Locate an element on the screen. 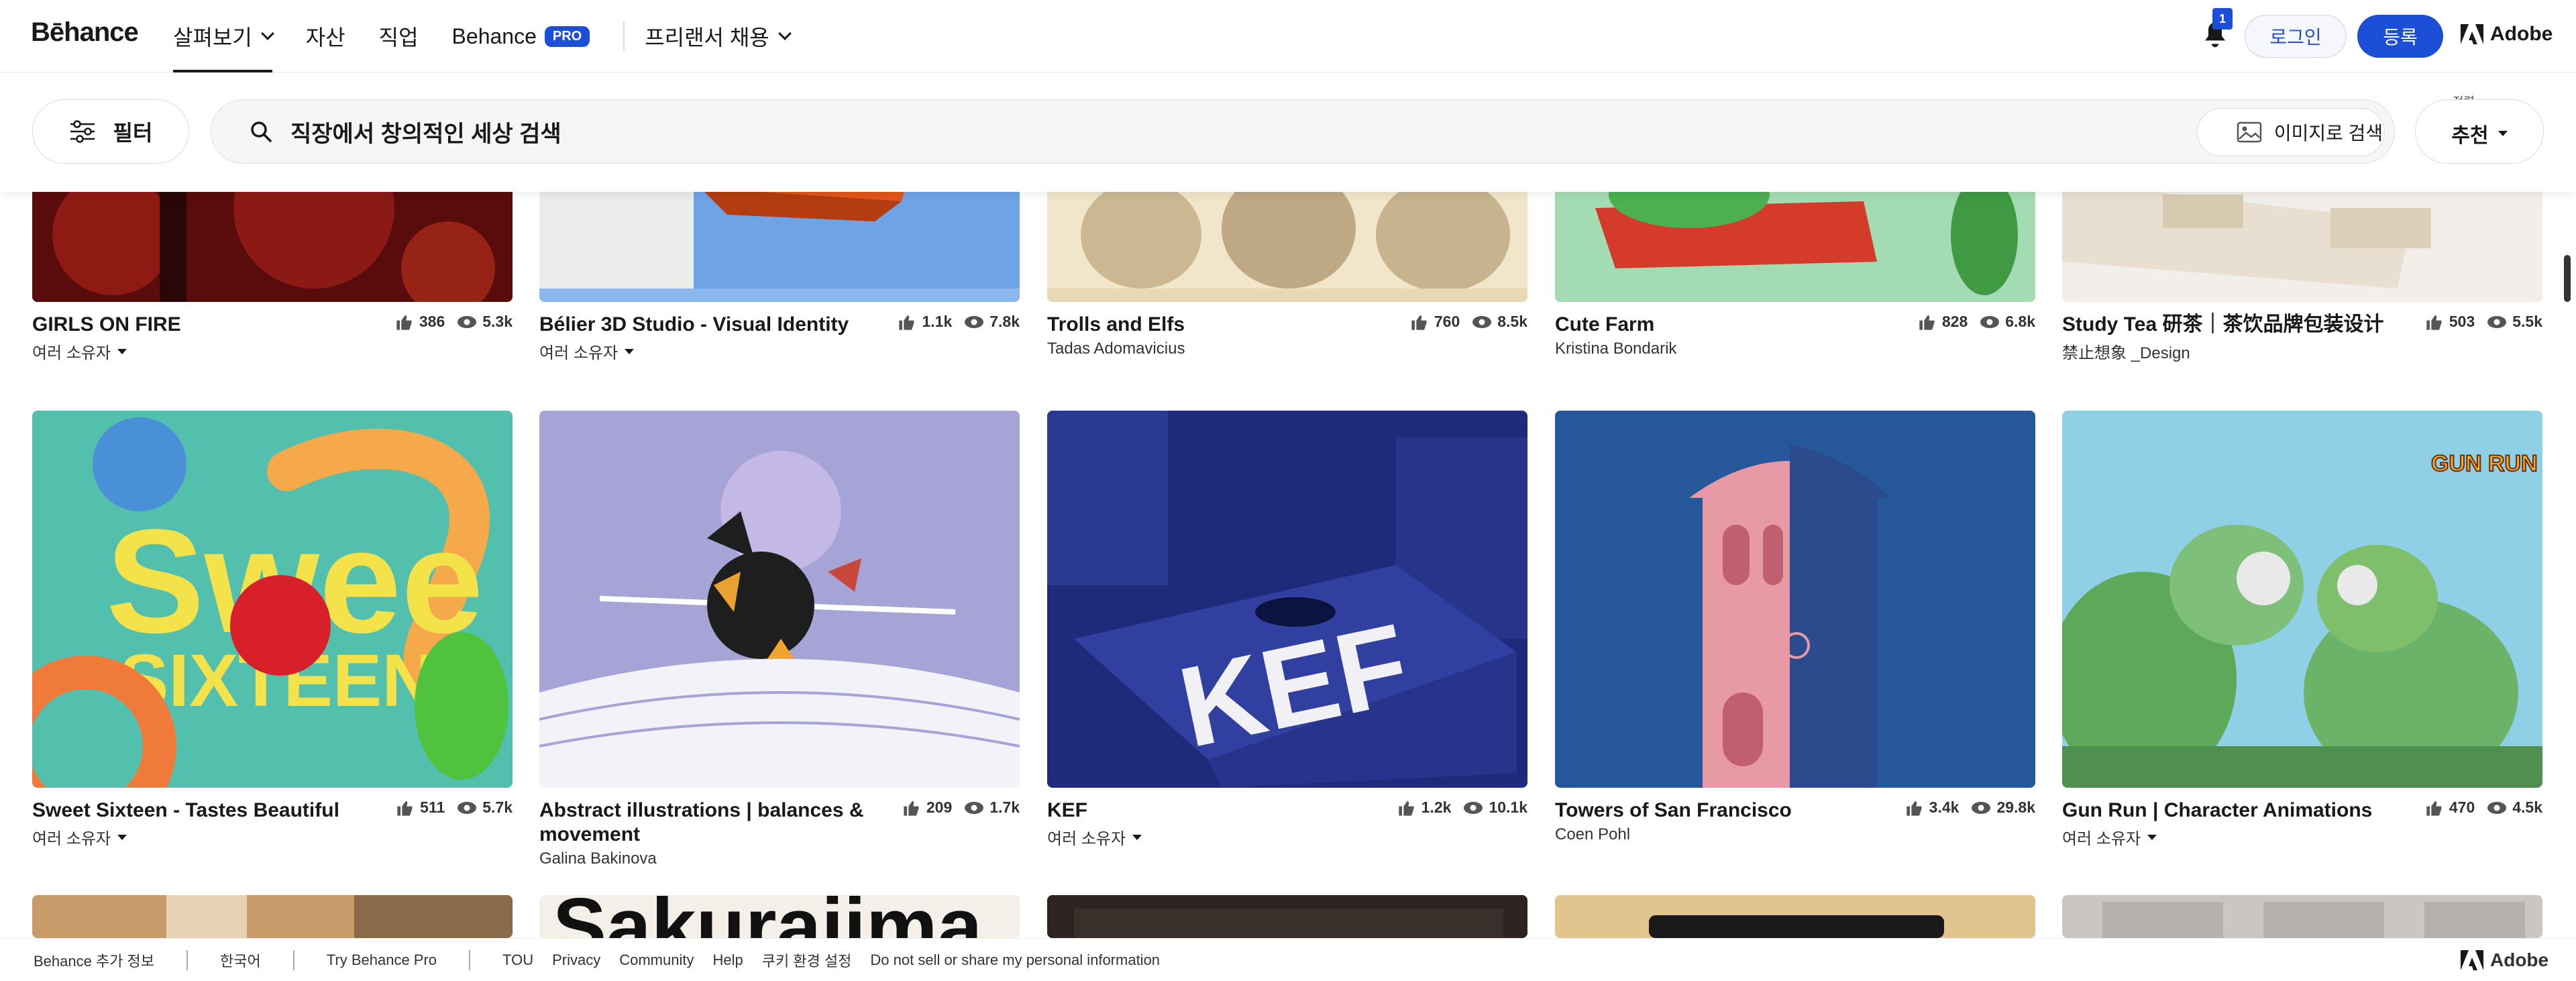  project-owner: Galina Bakinova is located at coordinates (779, 858).